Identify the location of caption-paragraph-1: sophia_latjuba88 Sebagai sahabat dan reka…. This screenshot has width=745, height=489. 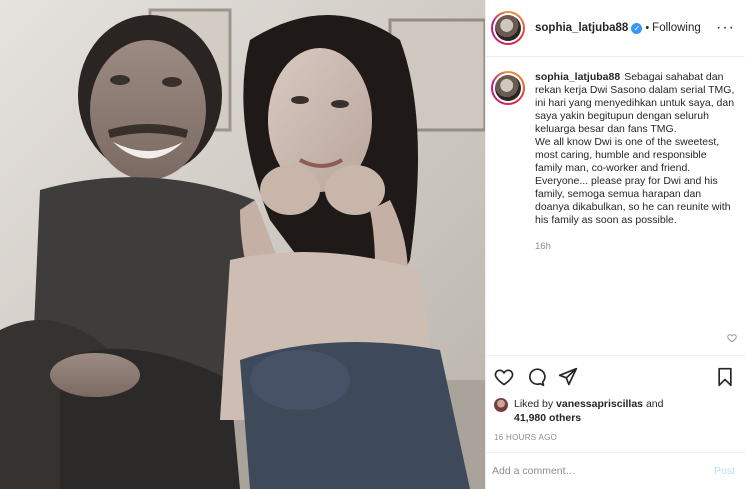
(635, 103).